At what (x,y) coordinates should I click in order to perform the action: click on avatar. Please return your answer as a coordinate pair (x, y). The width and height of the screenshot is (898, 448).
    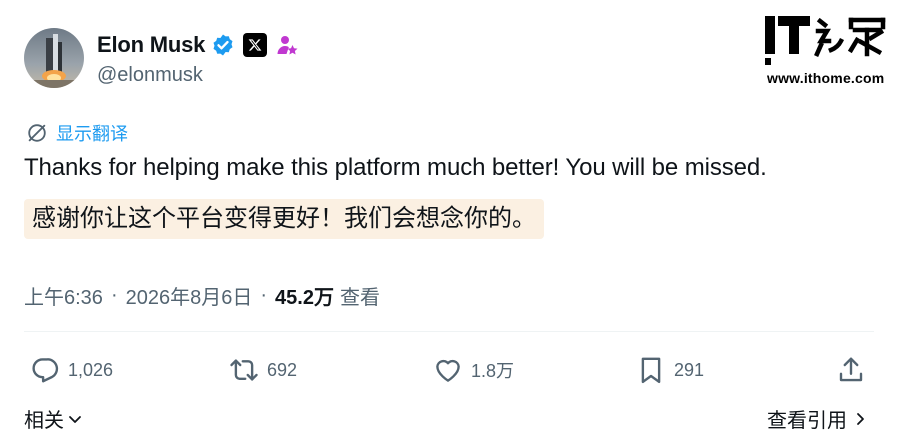
    Looking at the image, I should click on (54, 58).